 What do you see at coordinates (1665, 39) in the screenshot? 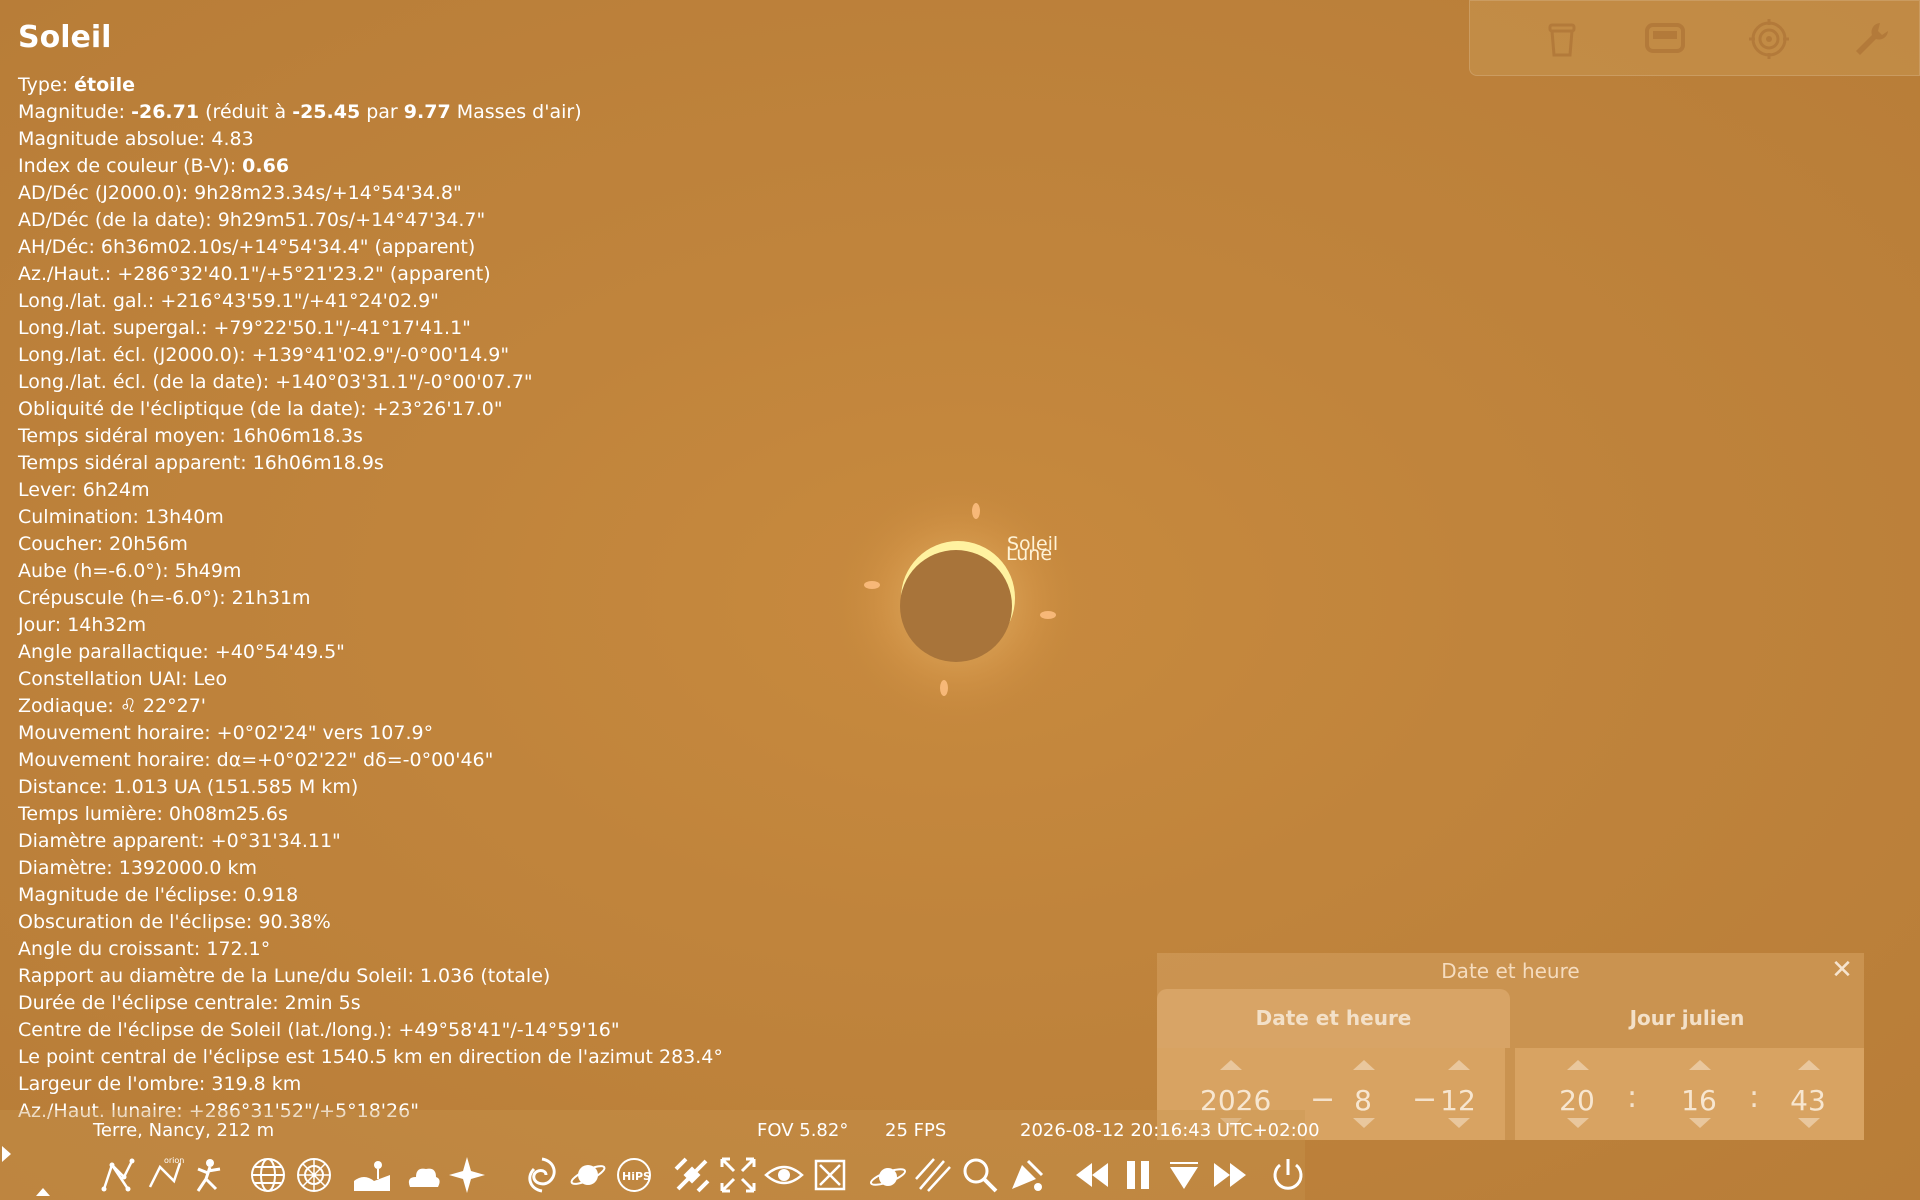
I see `screen-icon` at bounding box center [1665, 39].